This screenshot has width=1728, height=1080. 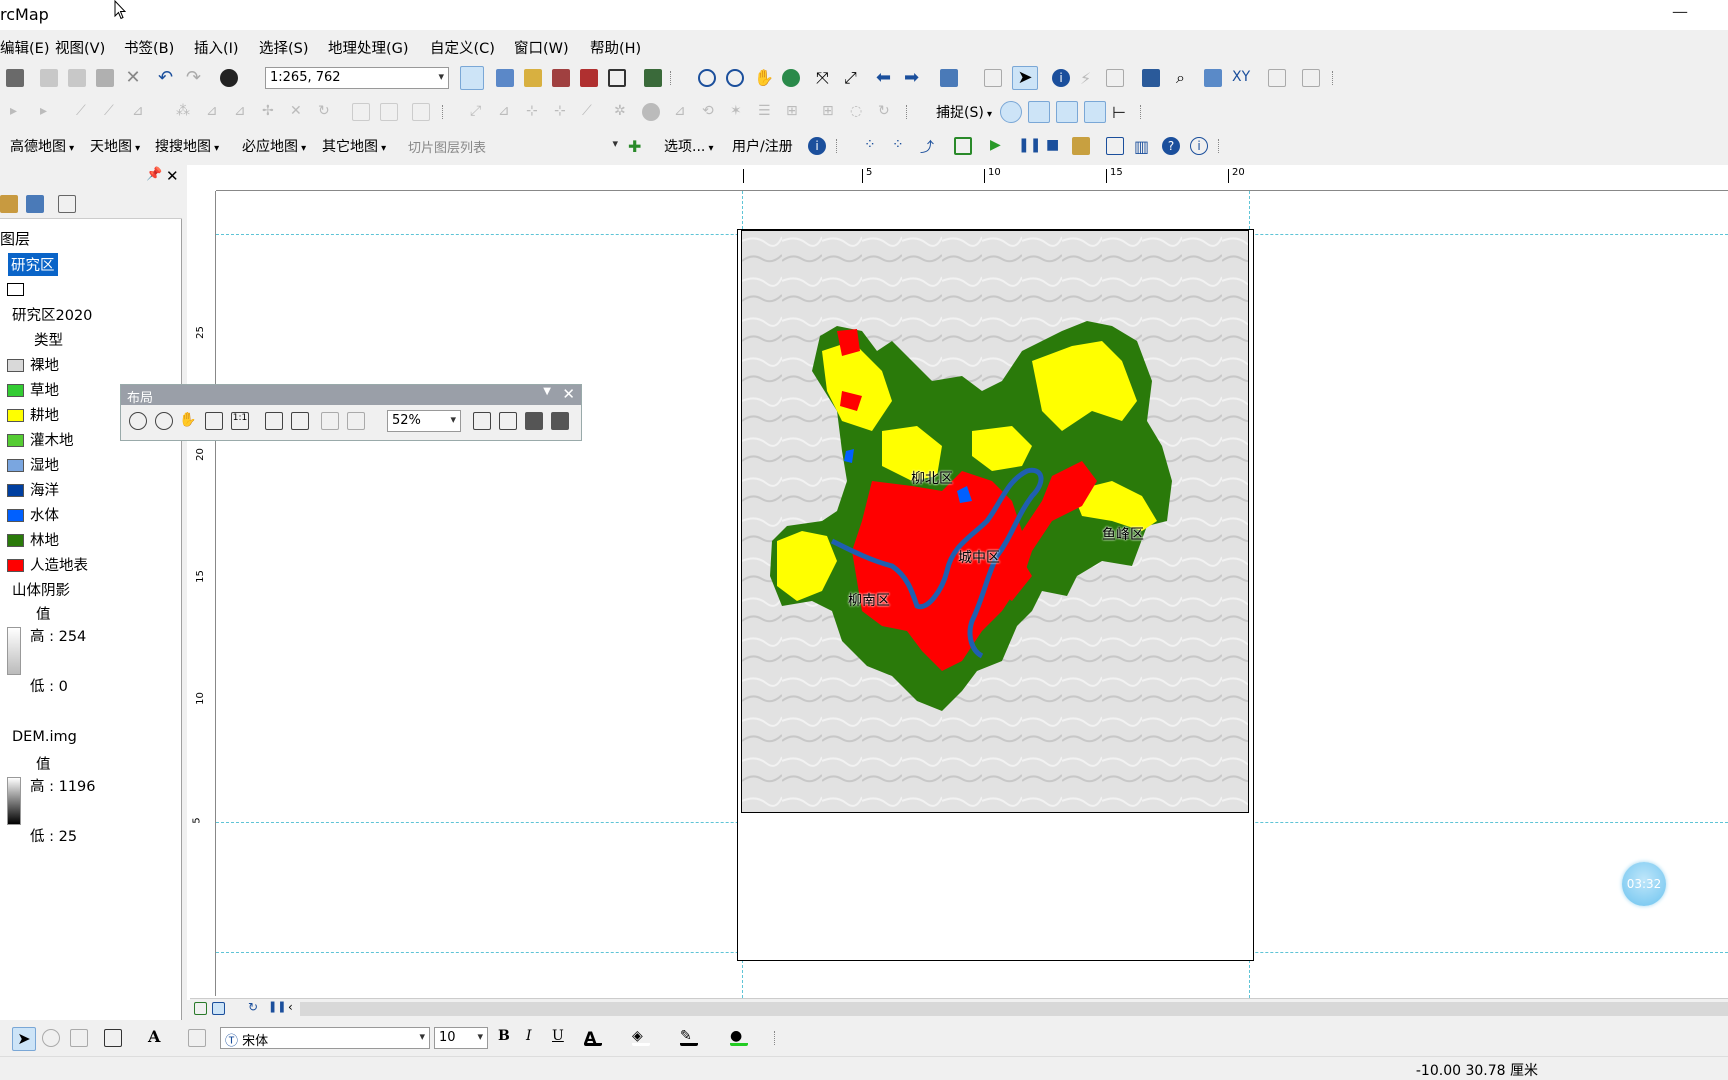 What do you see at coordinates (764, 78) in the screenshot?
I see `pan-hand-icon: ✋` at bounding box center [764, 78].